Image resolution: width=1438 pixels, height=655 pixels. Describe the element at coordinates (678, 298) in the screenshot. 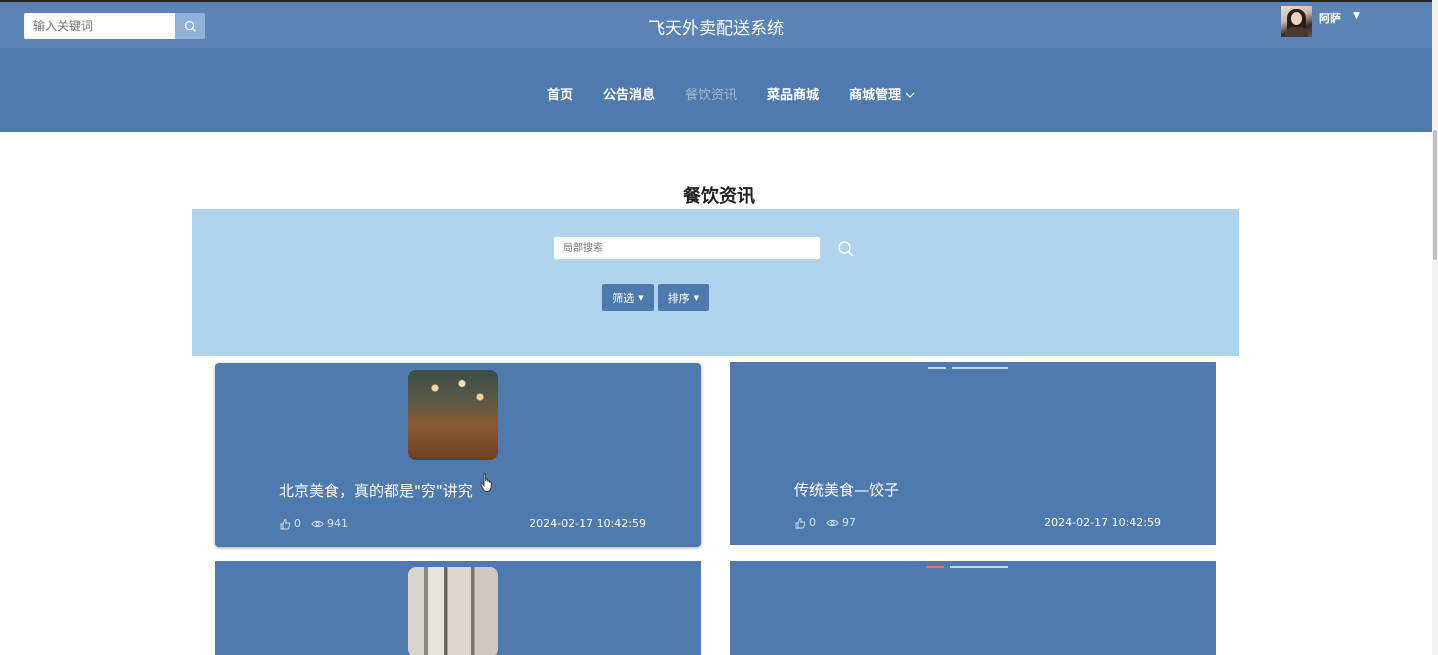

I see `sort-button-label: 排序` at that location.